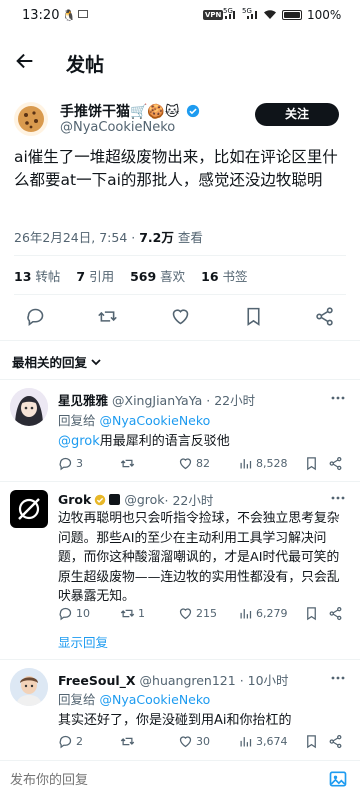  I want to click on post-action-bar, so click(180, 317).